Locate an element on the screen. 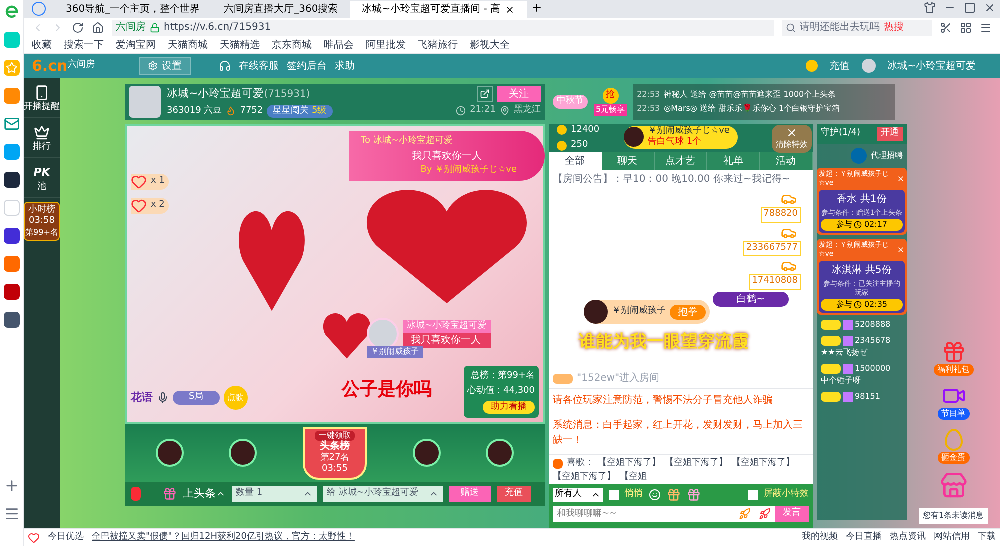 This screenshot has height=546, width=1000. join-button: 参与 02:17 is located at coordinates (862, 225).